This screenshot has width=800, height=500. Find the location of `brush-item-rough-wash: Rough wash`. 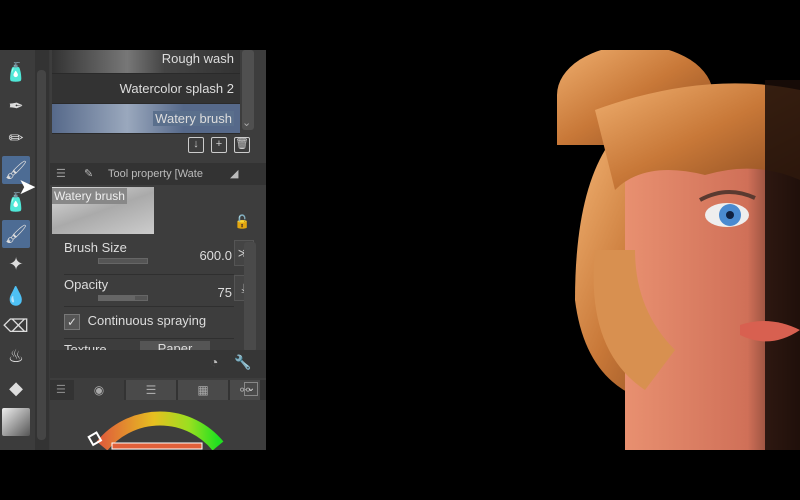

brush-item-rough-wash: Rough wash is located at coordinates (146, 62).